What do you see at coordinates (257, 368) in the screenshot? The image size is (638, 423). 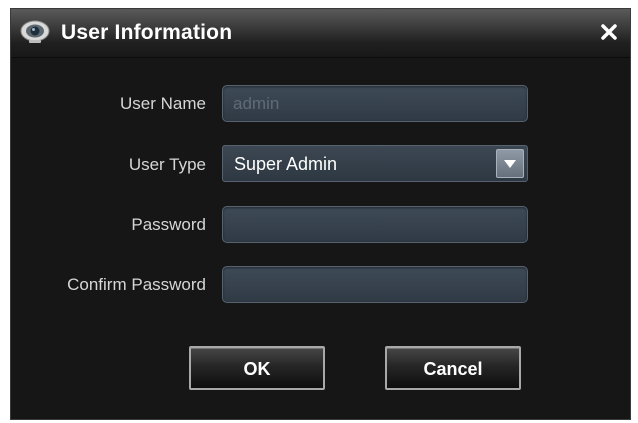 I see `ok-button: OK` at bounding box center [257, 368].